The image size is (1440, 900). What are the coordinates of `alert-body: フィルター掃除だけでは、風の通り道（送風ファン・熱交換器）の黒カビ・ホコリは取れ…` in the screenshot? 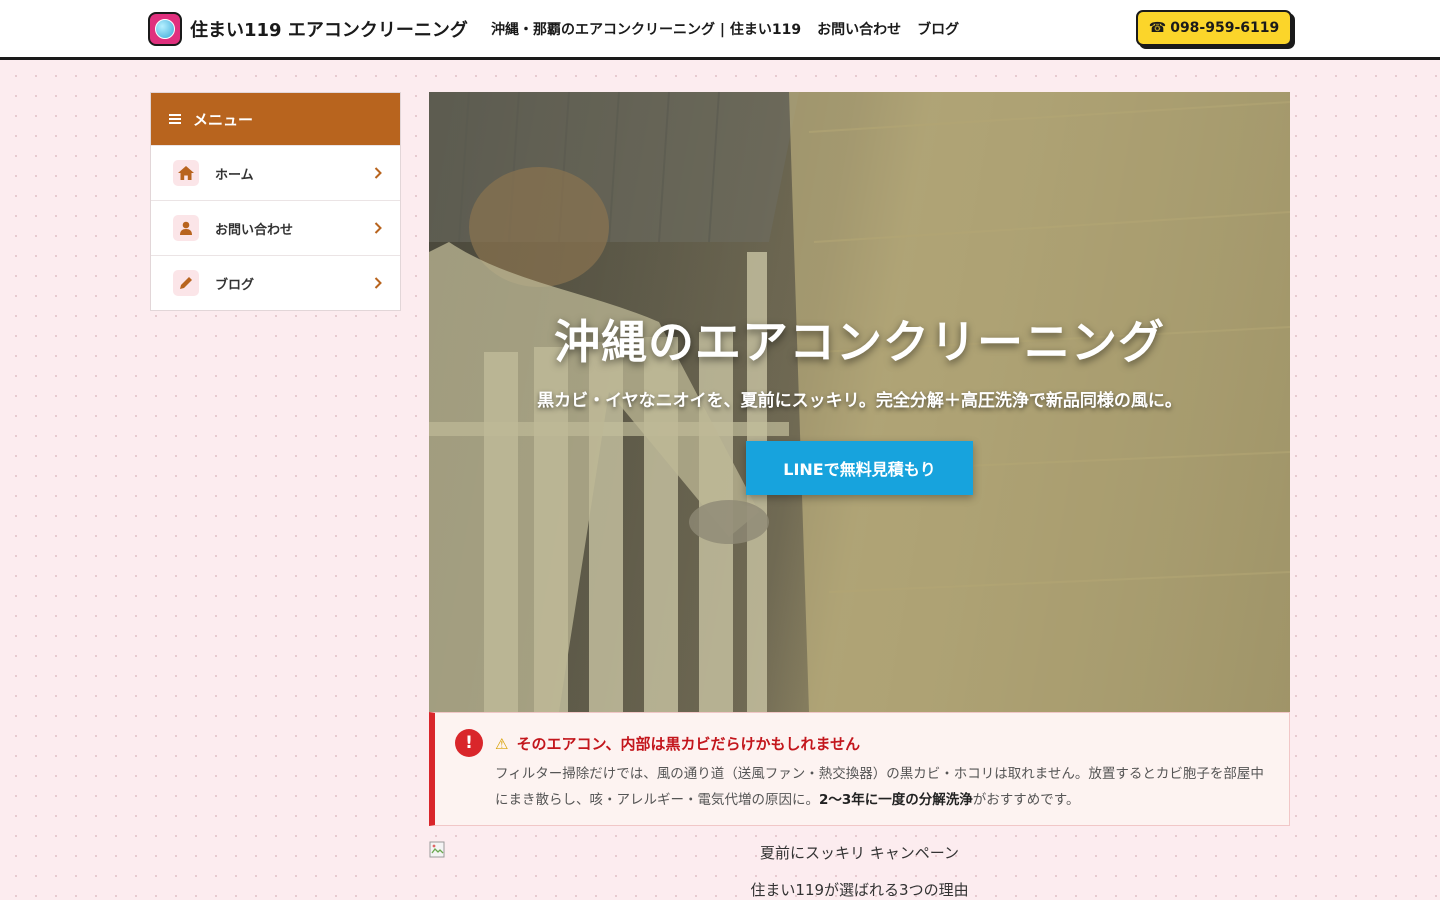 It's located at (885, 787).